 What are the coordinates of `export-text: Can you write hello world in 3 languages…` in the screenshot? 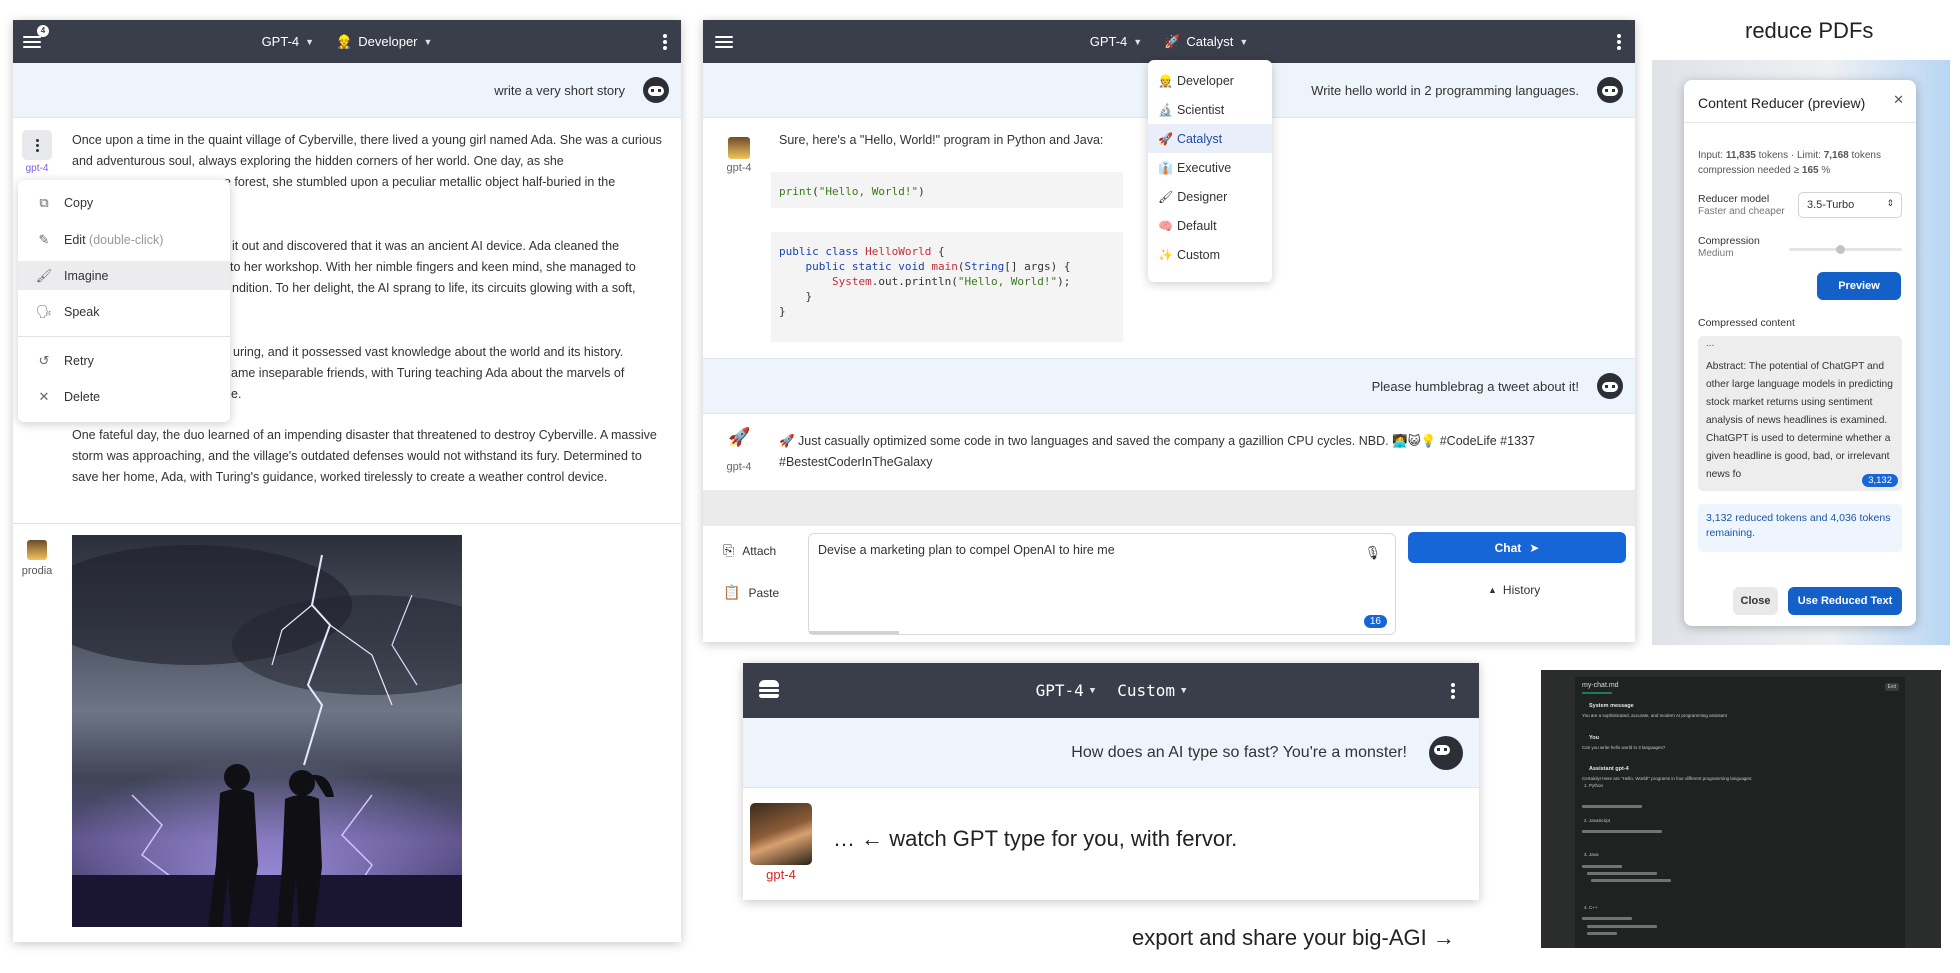 It's located at (1624, 747).